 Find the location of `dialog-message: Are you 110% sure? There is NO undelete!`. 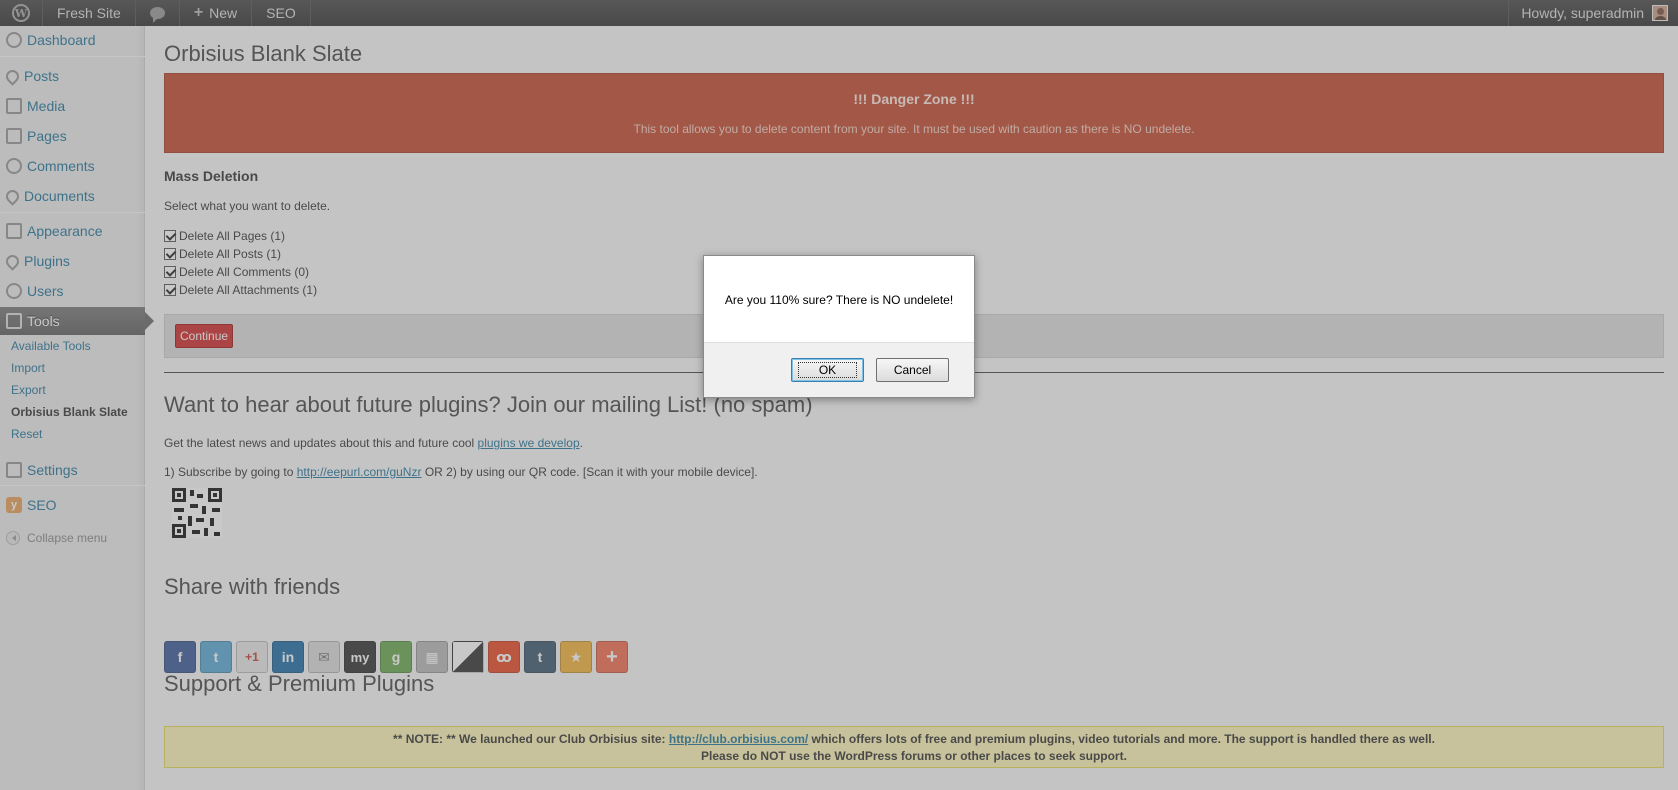

dialog-message: Are you 110% sure? There is NO undelete! is located at coordinates (839, 300).